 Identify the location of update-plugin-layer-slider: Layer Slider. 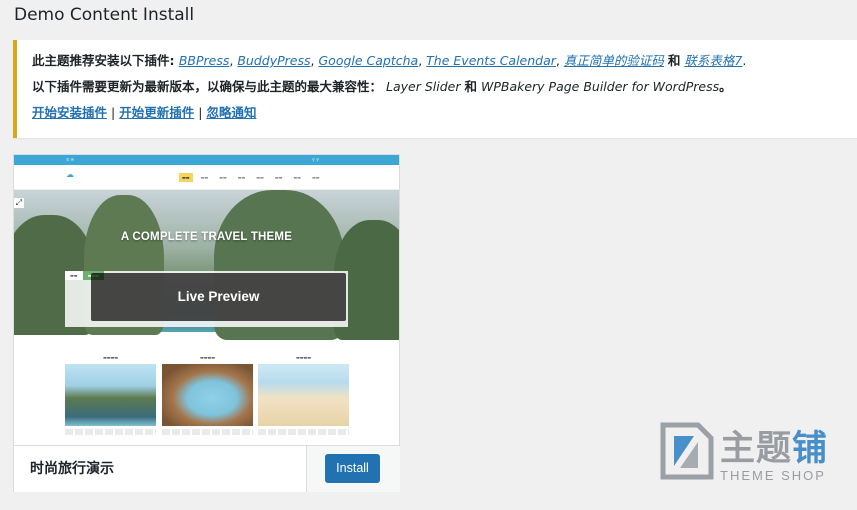
(423, 86).